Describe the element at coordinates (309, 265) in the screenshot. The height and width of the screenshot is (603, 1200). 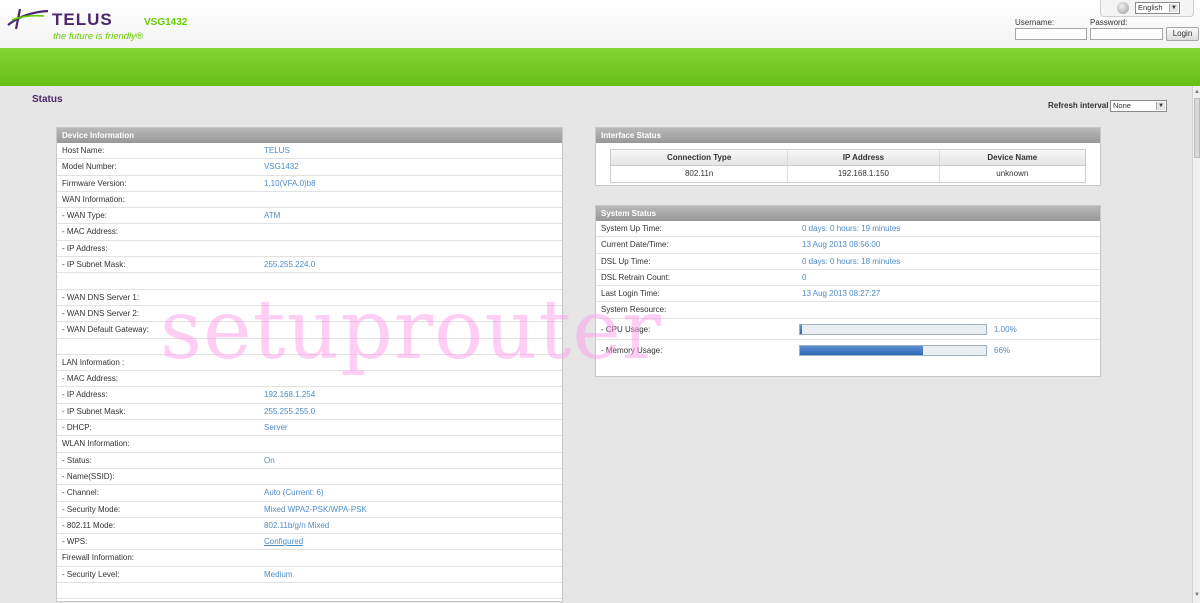
I see `list-item: - IP Subnet Mask: 255.255.224.0` at that location.